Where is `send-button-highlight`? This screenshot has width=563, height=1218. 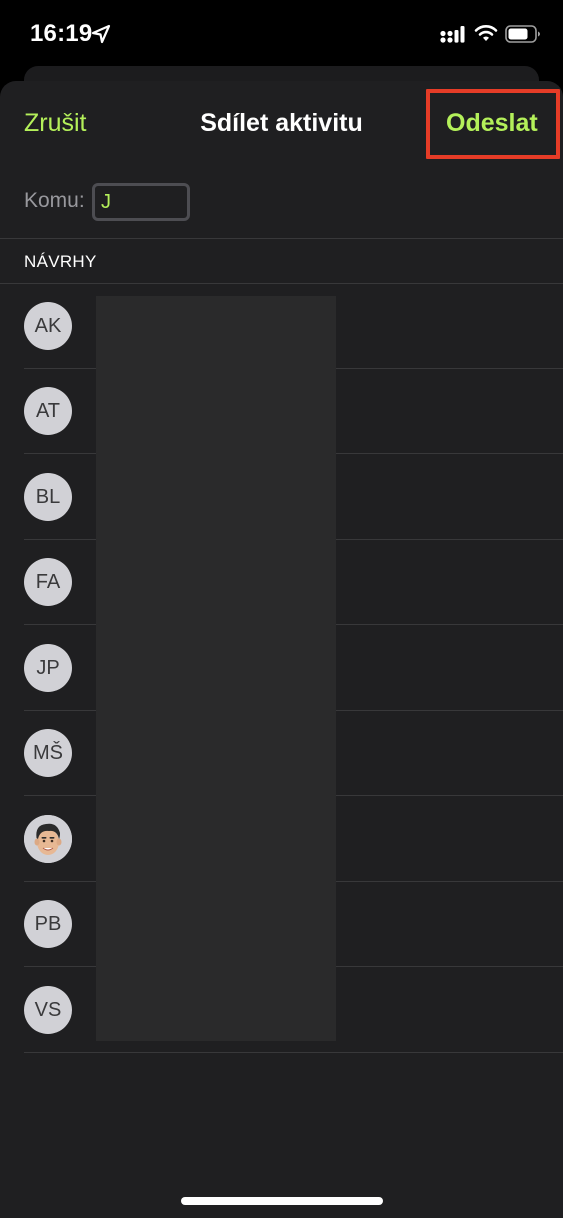 send-button-highlight is located at coordinates (493, 124).